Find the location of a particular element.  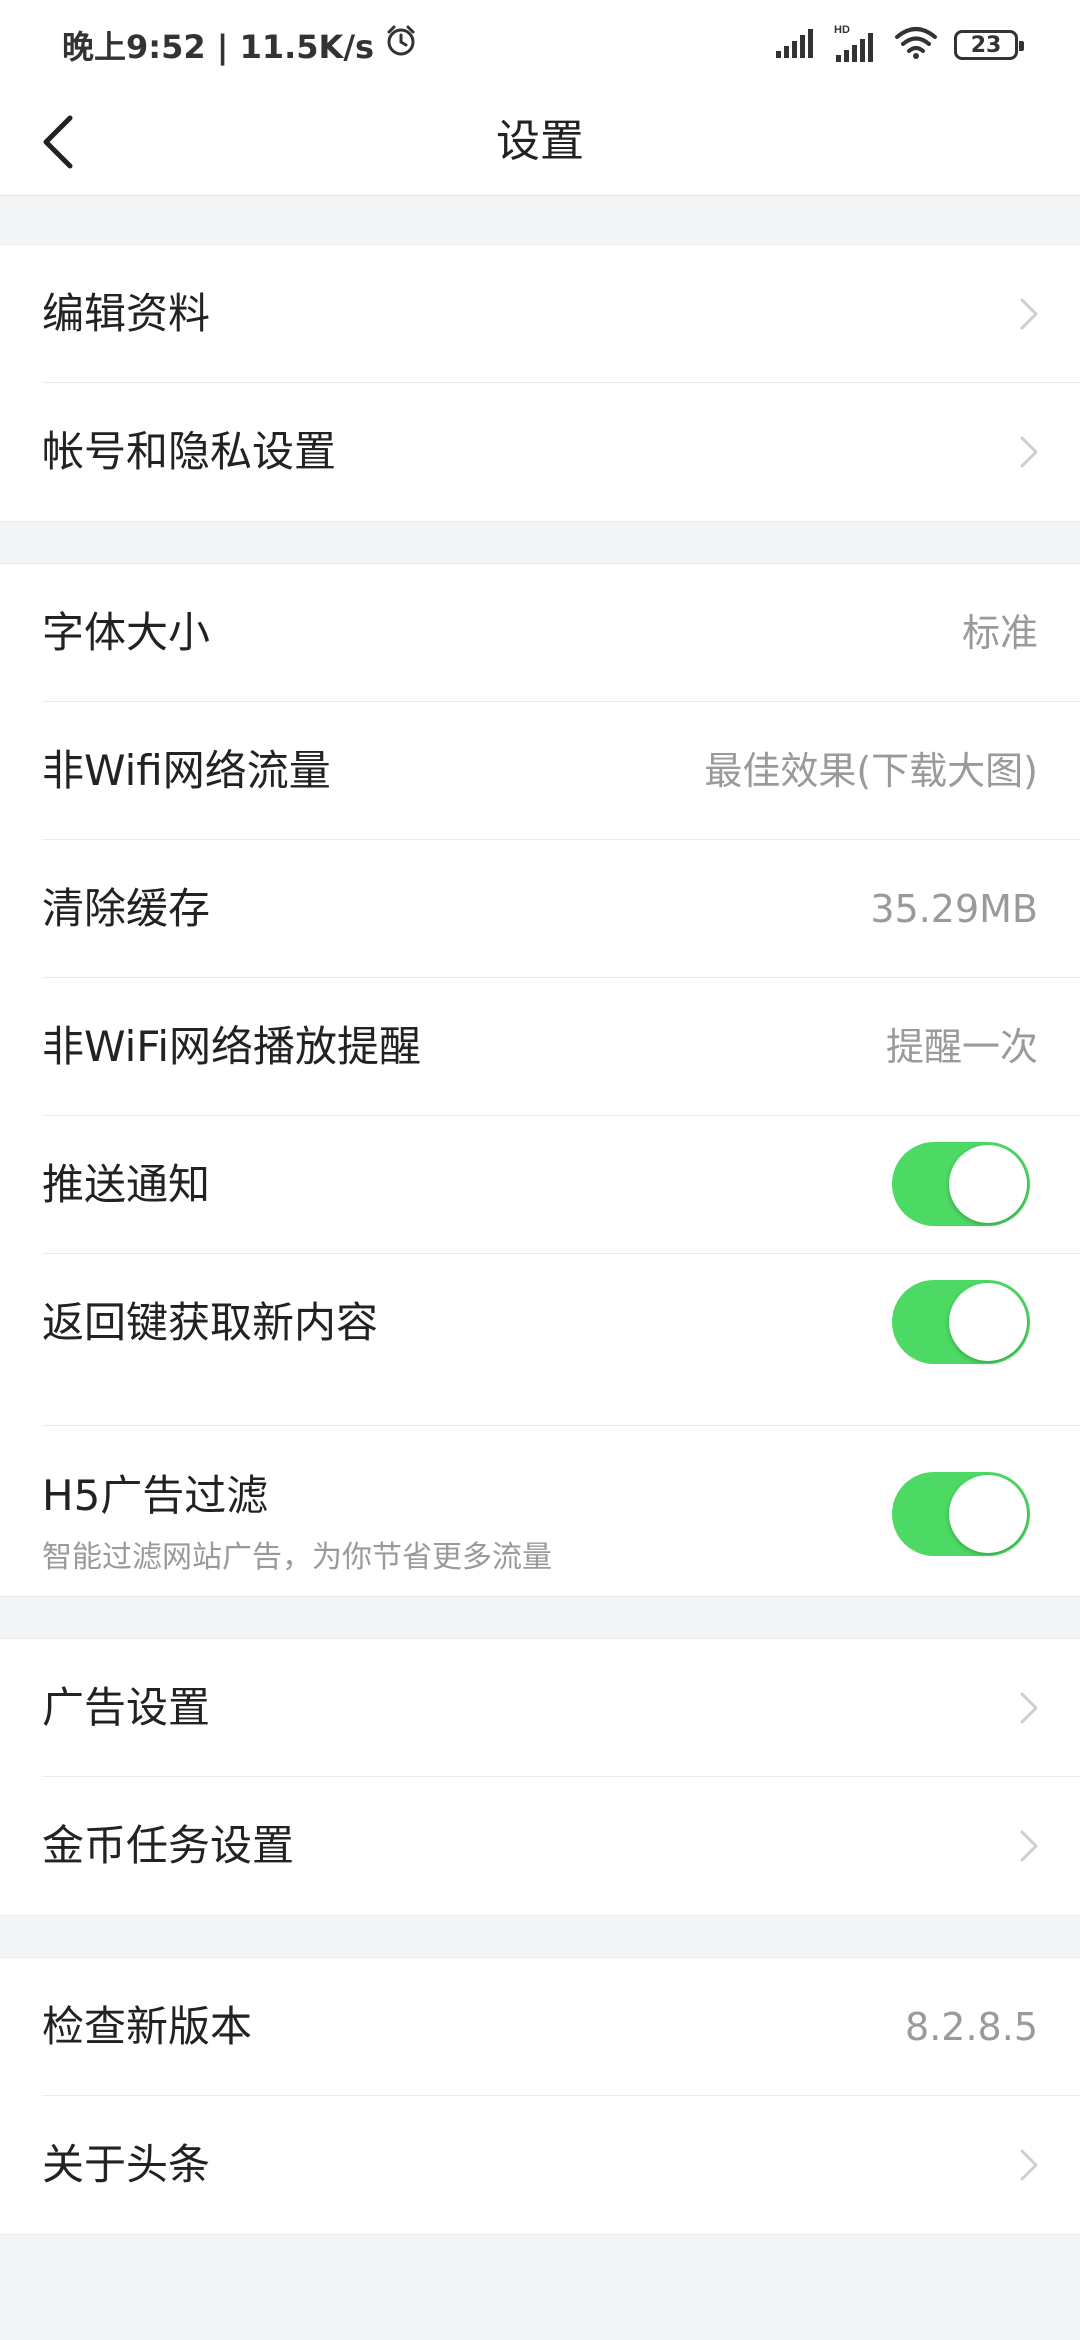

wifi-icon is located at coordinates (916, 45).